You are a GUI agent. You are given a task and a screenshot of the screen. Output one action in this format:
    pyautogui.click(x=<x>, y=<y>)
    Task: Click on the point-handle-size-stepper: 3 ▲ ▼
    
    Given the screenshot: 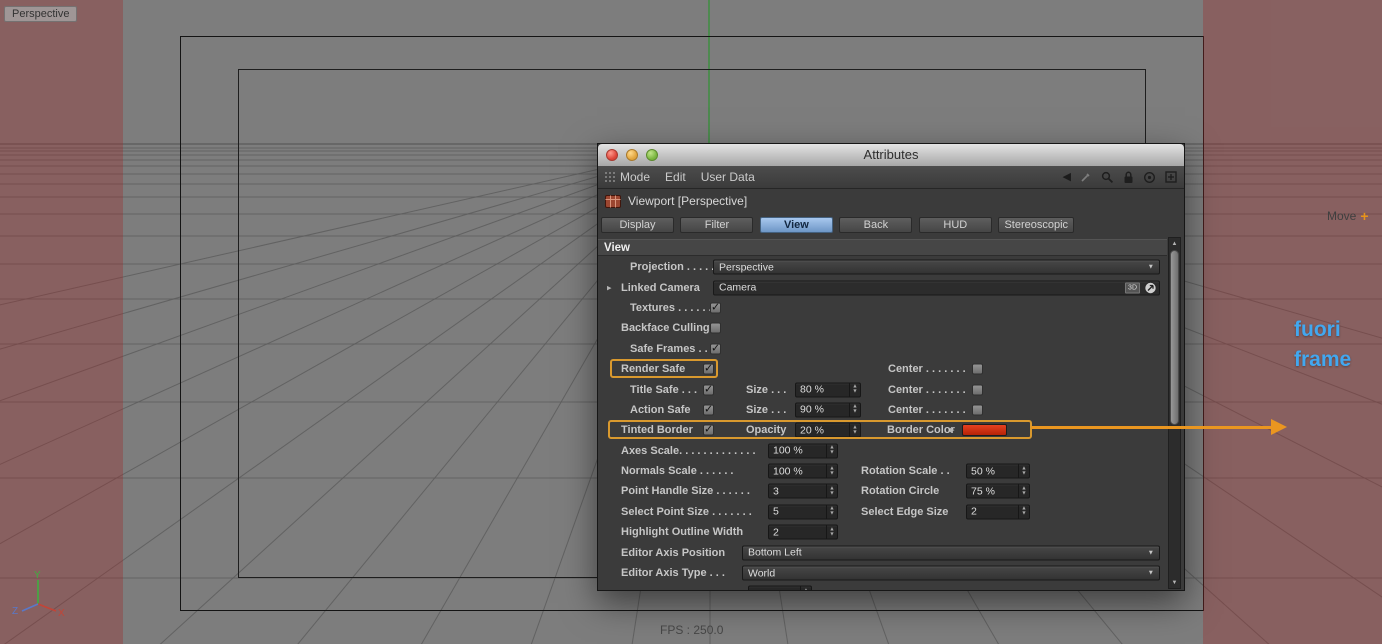 What is the action you would take?
    pyautogui.click(x=803, y=491)
    